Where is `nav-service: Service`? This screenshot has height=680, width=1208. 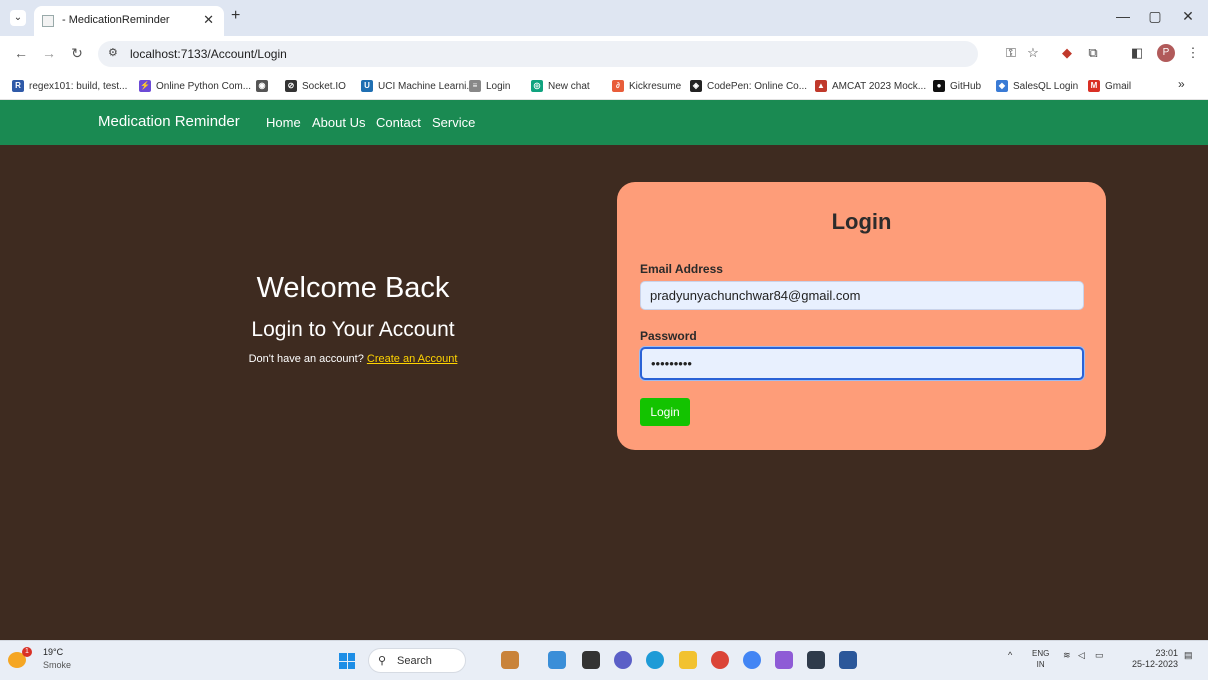 nav-service: Service is located at coordinates (453, 122).